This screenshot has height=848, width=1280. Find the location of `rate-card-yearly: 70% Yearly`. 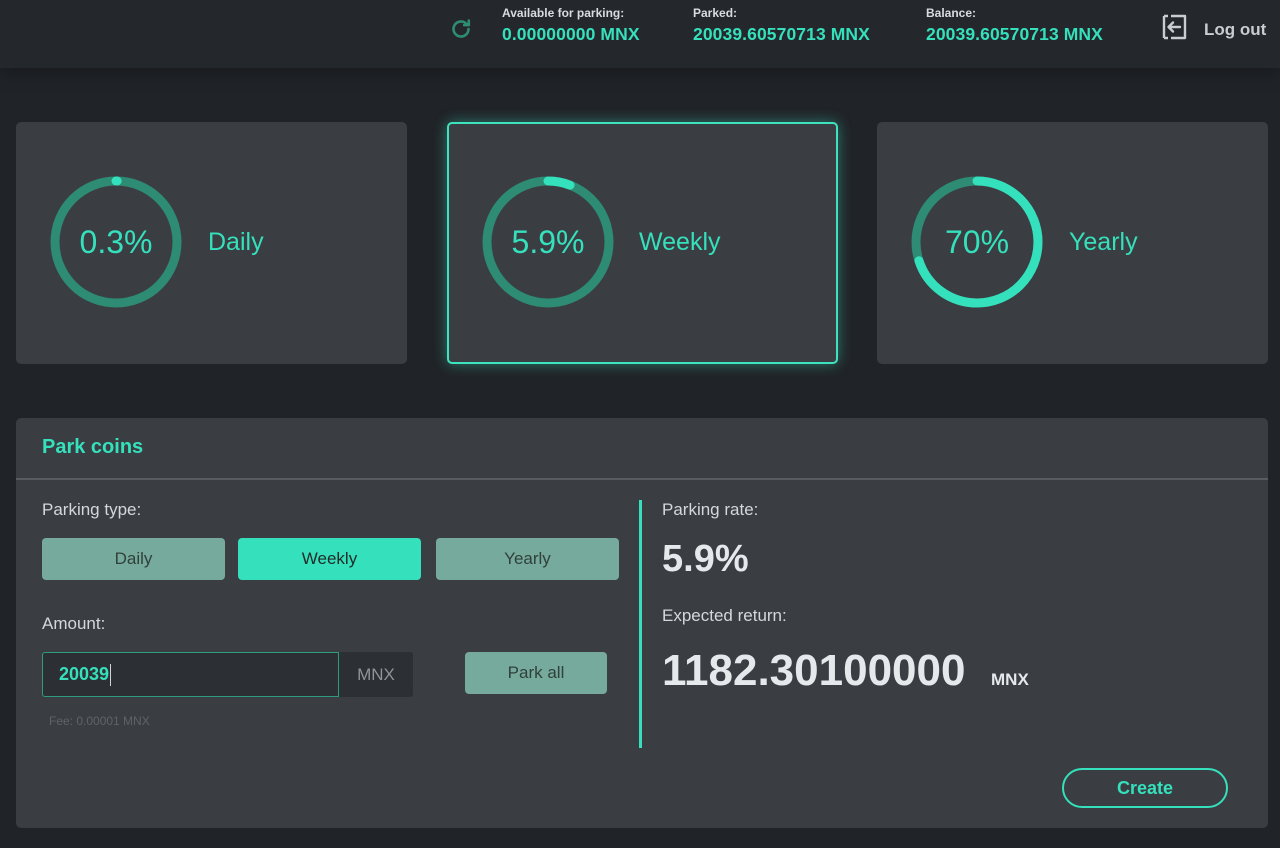

rate-card-yearly: 70% Yearly is located at coordinates (1072, 243).